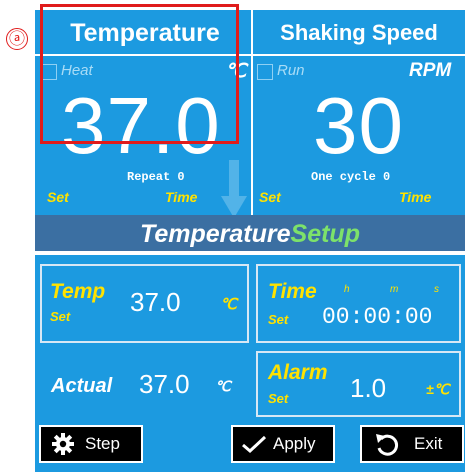 The height and width of the screenshot is (473, 468). What do you see at coordinates (102, 443) in the screenshot?
I see `step-button-label: Step` at bounding box center [102, 443].